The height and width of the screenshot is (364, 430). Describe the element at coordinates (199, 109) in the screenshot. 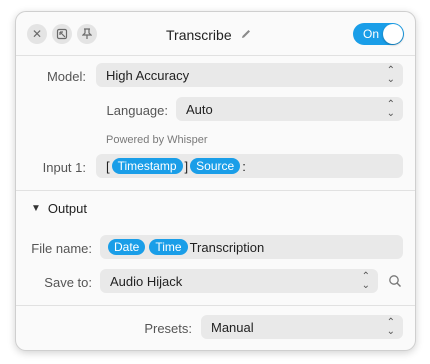

I see `language-value: Auto` at that location.